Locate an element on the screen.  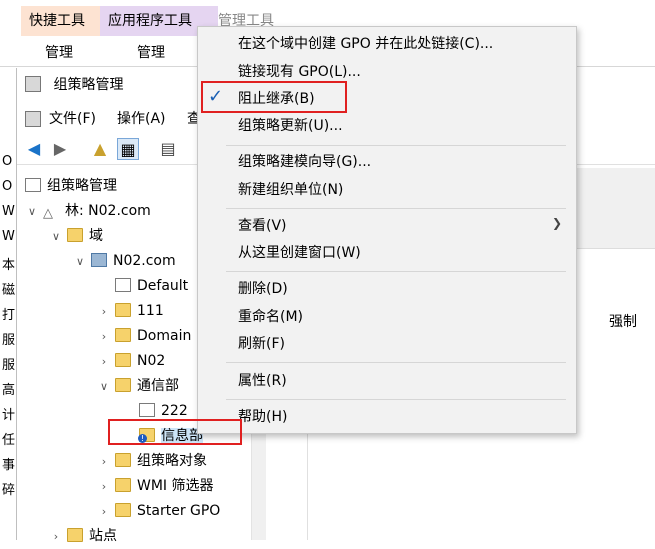
tree-node-domains: ∨ 域 is located at coordinates (76, 236).